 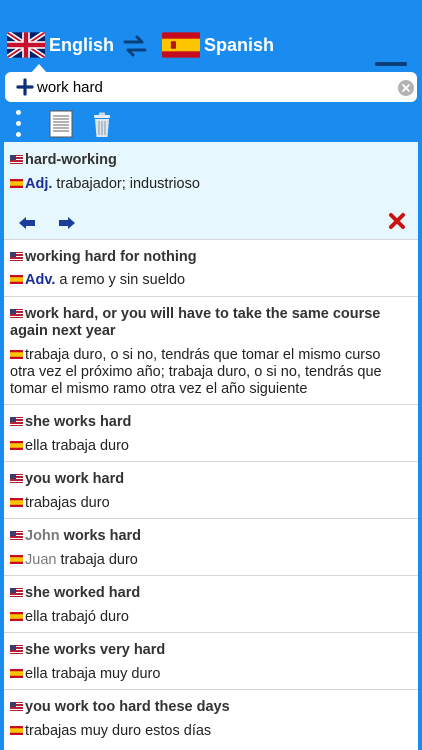 What do you see at coordinates (103, 257) in the screenshot?
I see `entry-english: working hard for nothing` at bounding box center [103, 257].